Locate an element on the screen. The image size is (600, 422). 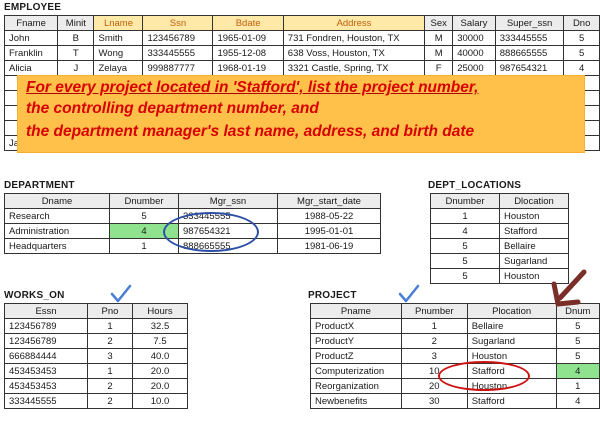
department-cell: Research is located at coordinates (57, 216).